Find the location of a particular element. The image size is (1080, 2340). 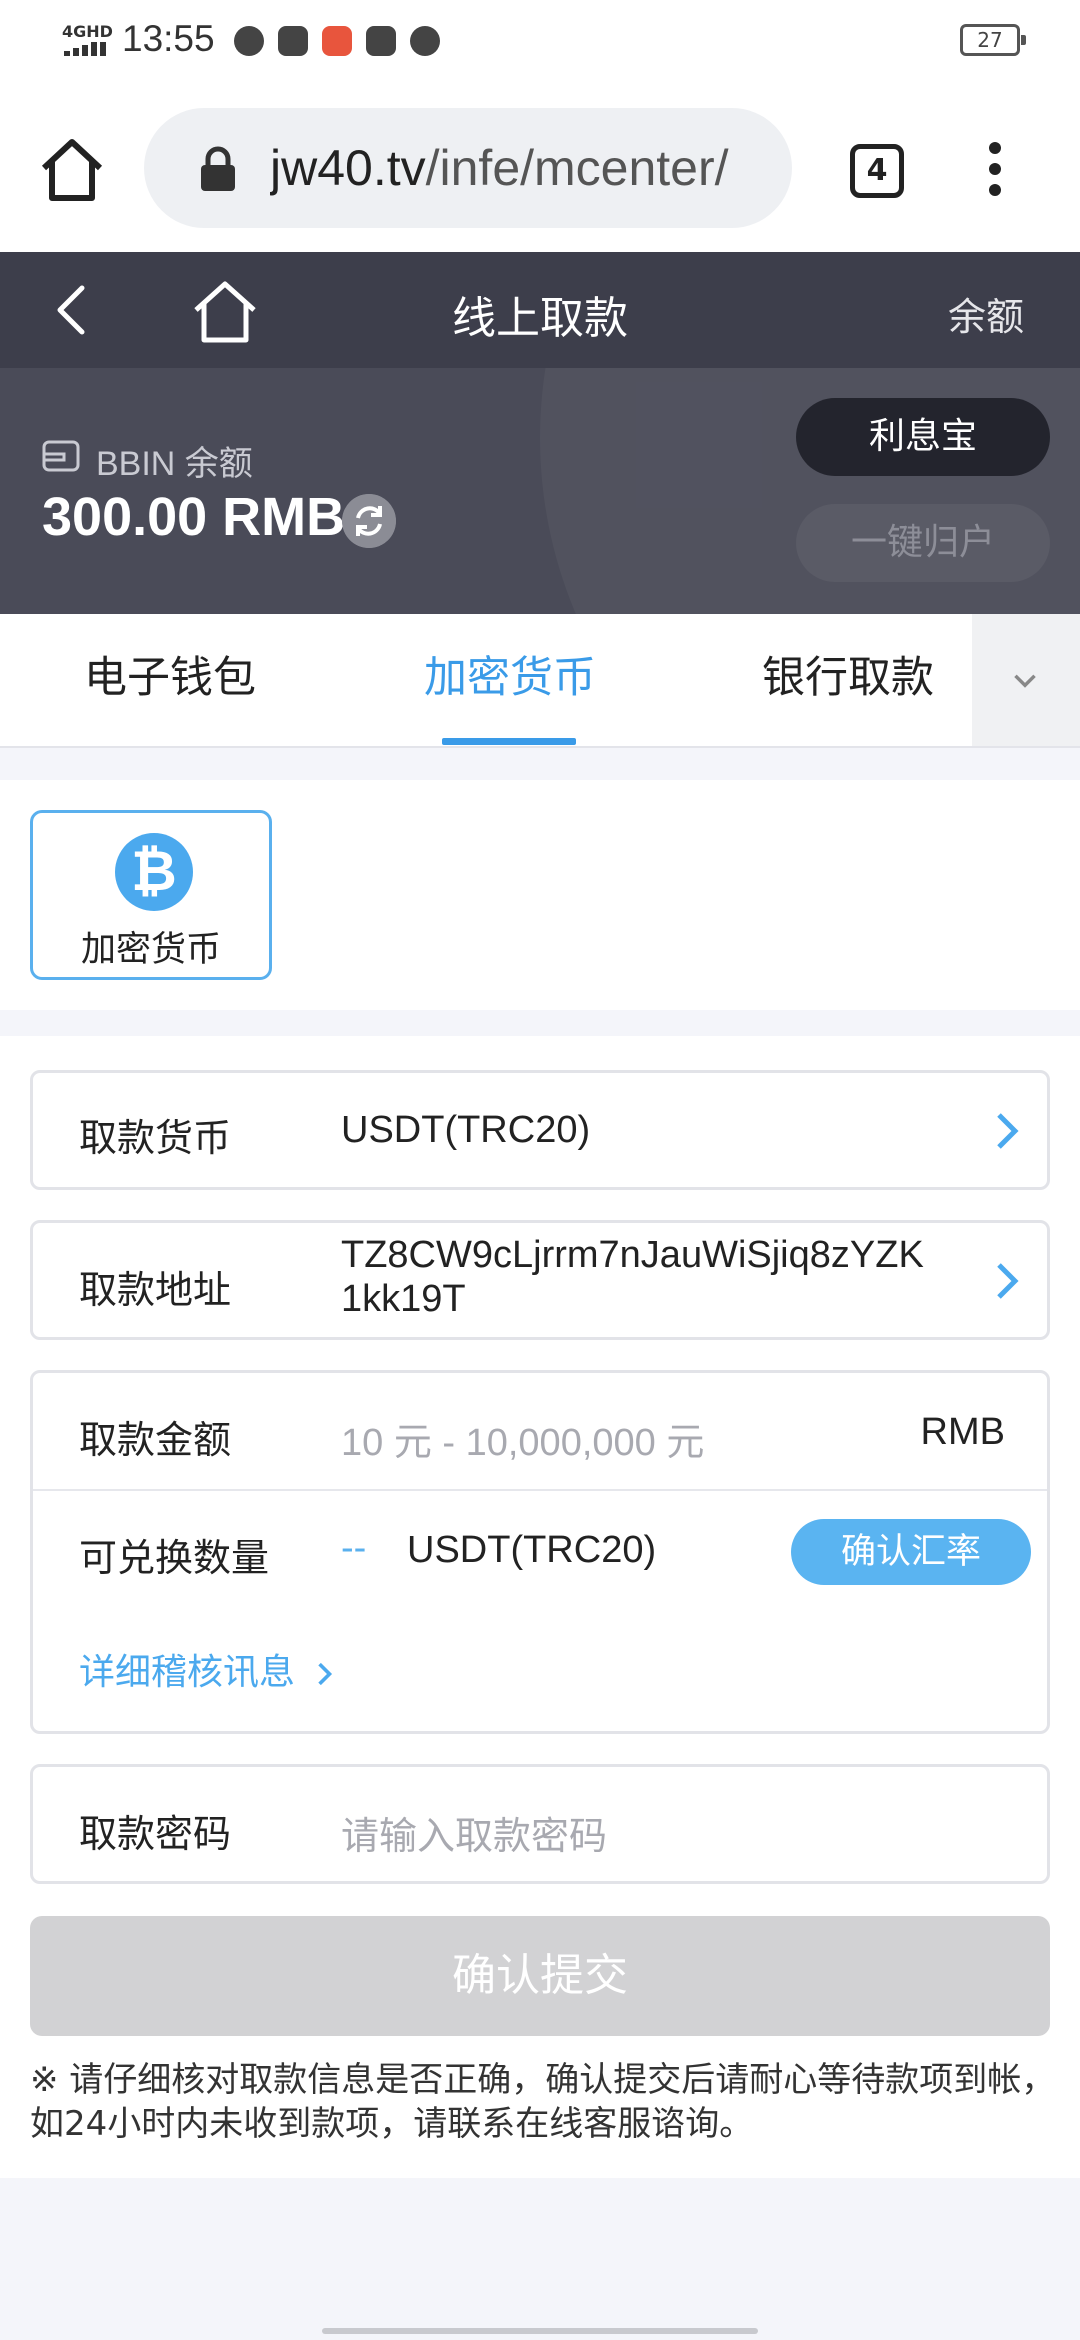

browser-toolbar: jw40.tv/infe/mcenter/ 4 is located at coordinates (540, 168).